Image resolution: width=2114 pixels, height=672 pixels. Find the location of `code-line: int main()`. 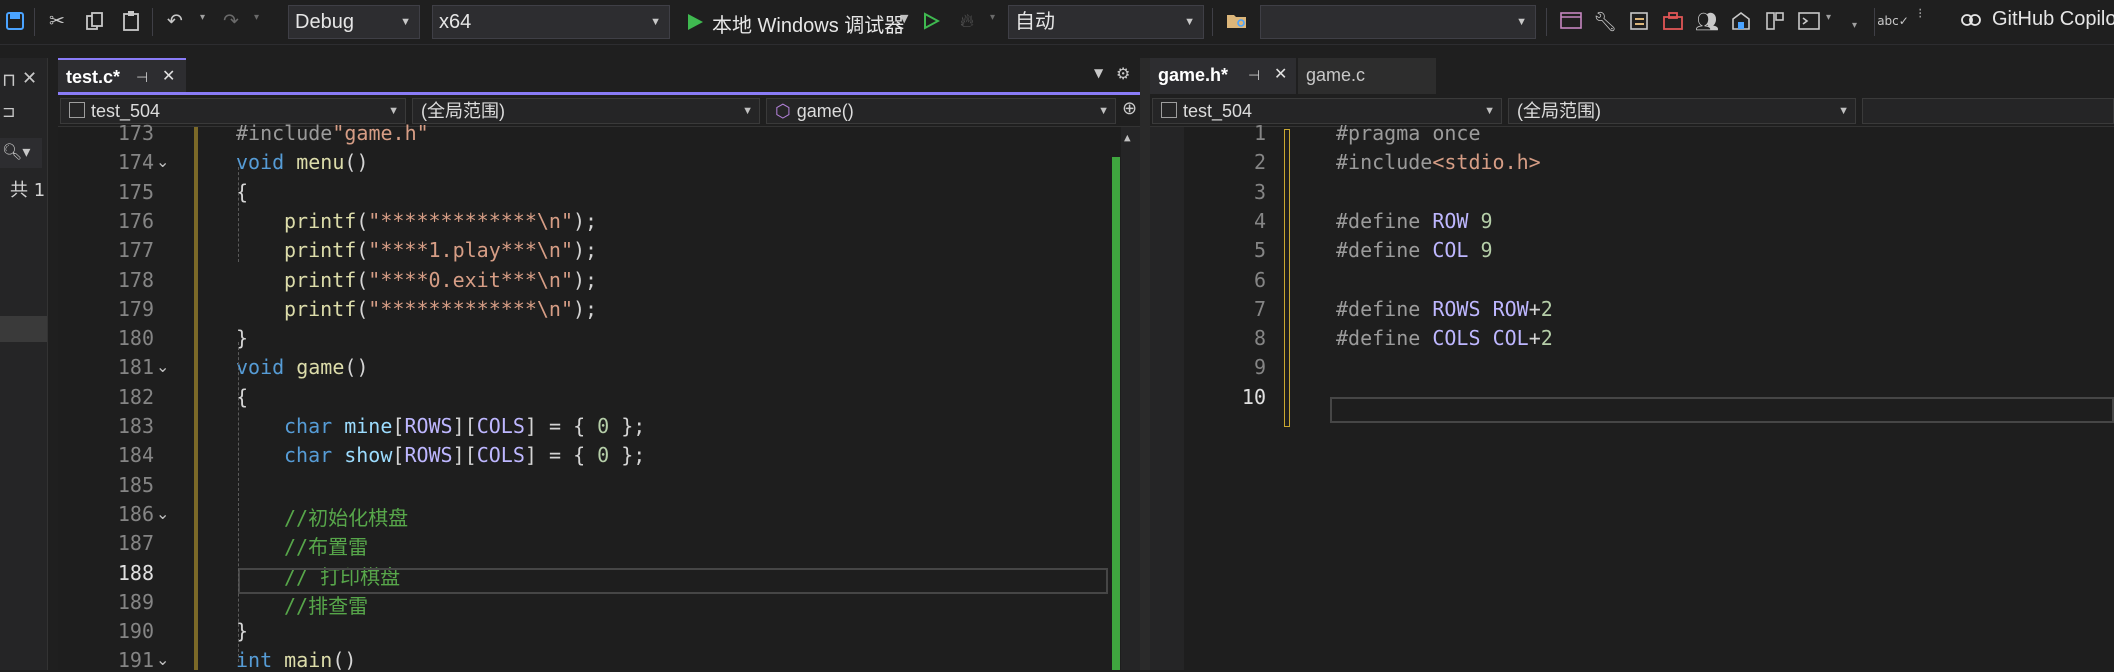

code-line: int main() is located at coordinates (296, 660).